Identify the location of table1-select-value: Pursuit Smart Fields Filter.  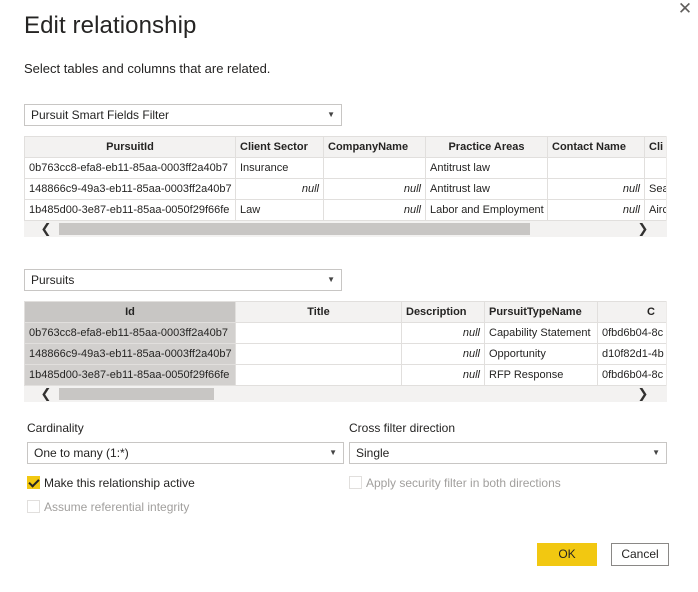
(100, 115).